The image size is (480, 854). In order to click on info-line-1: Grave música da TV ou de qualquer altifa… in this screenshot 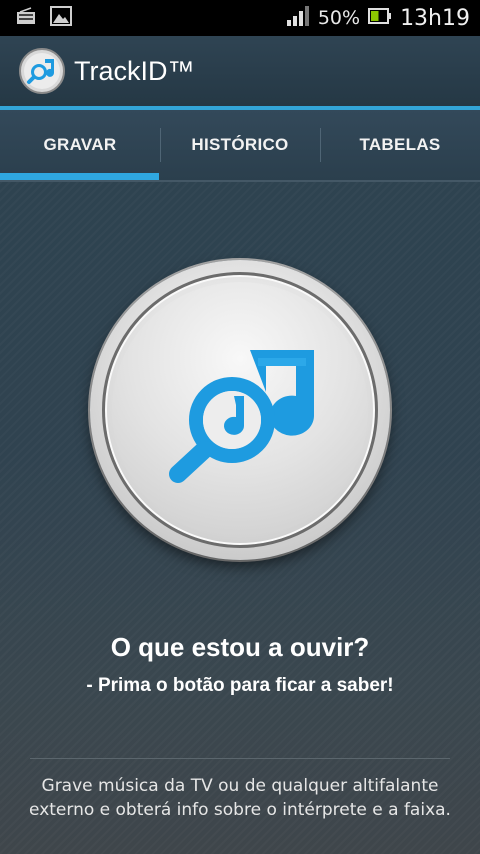, I will do `click(240, 786)`.